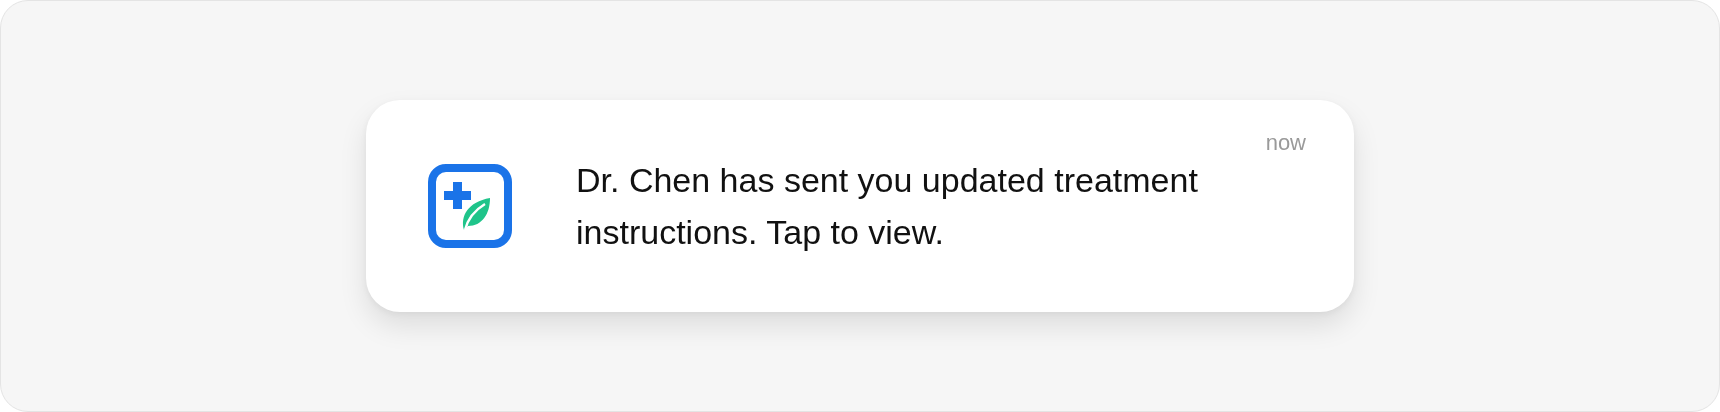 The width and height of the screenshot is (1720, 412). I want to click on timestamp: now, so click(1285, 143).